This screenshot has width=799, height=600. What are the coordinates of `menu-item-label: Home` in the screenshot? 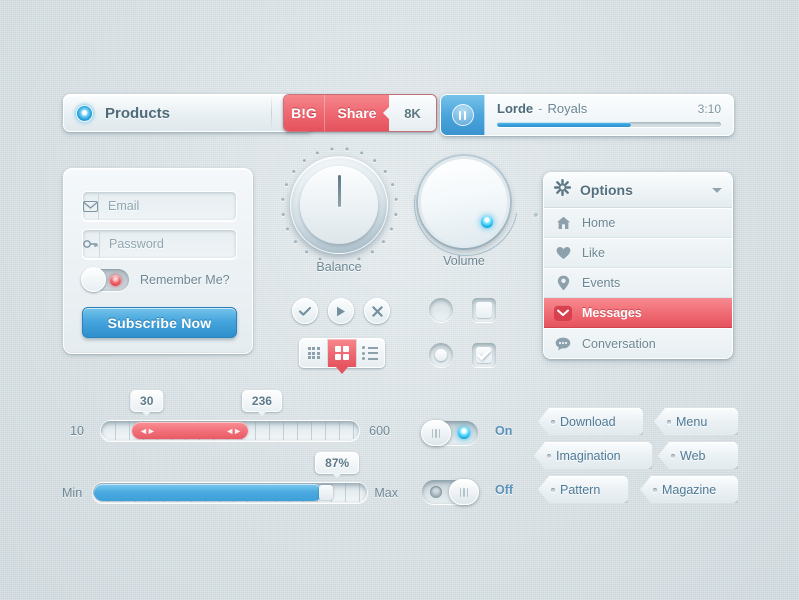 It's located at (599, 223).